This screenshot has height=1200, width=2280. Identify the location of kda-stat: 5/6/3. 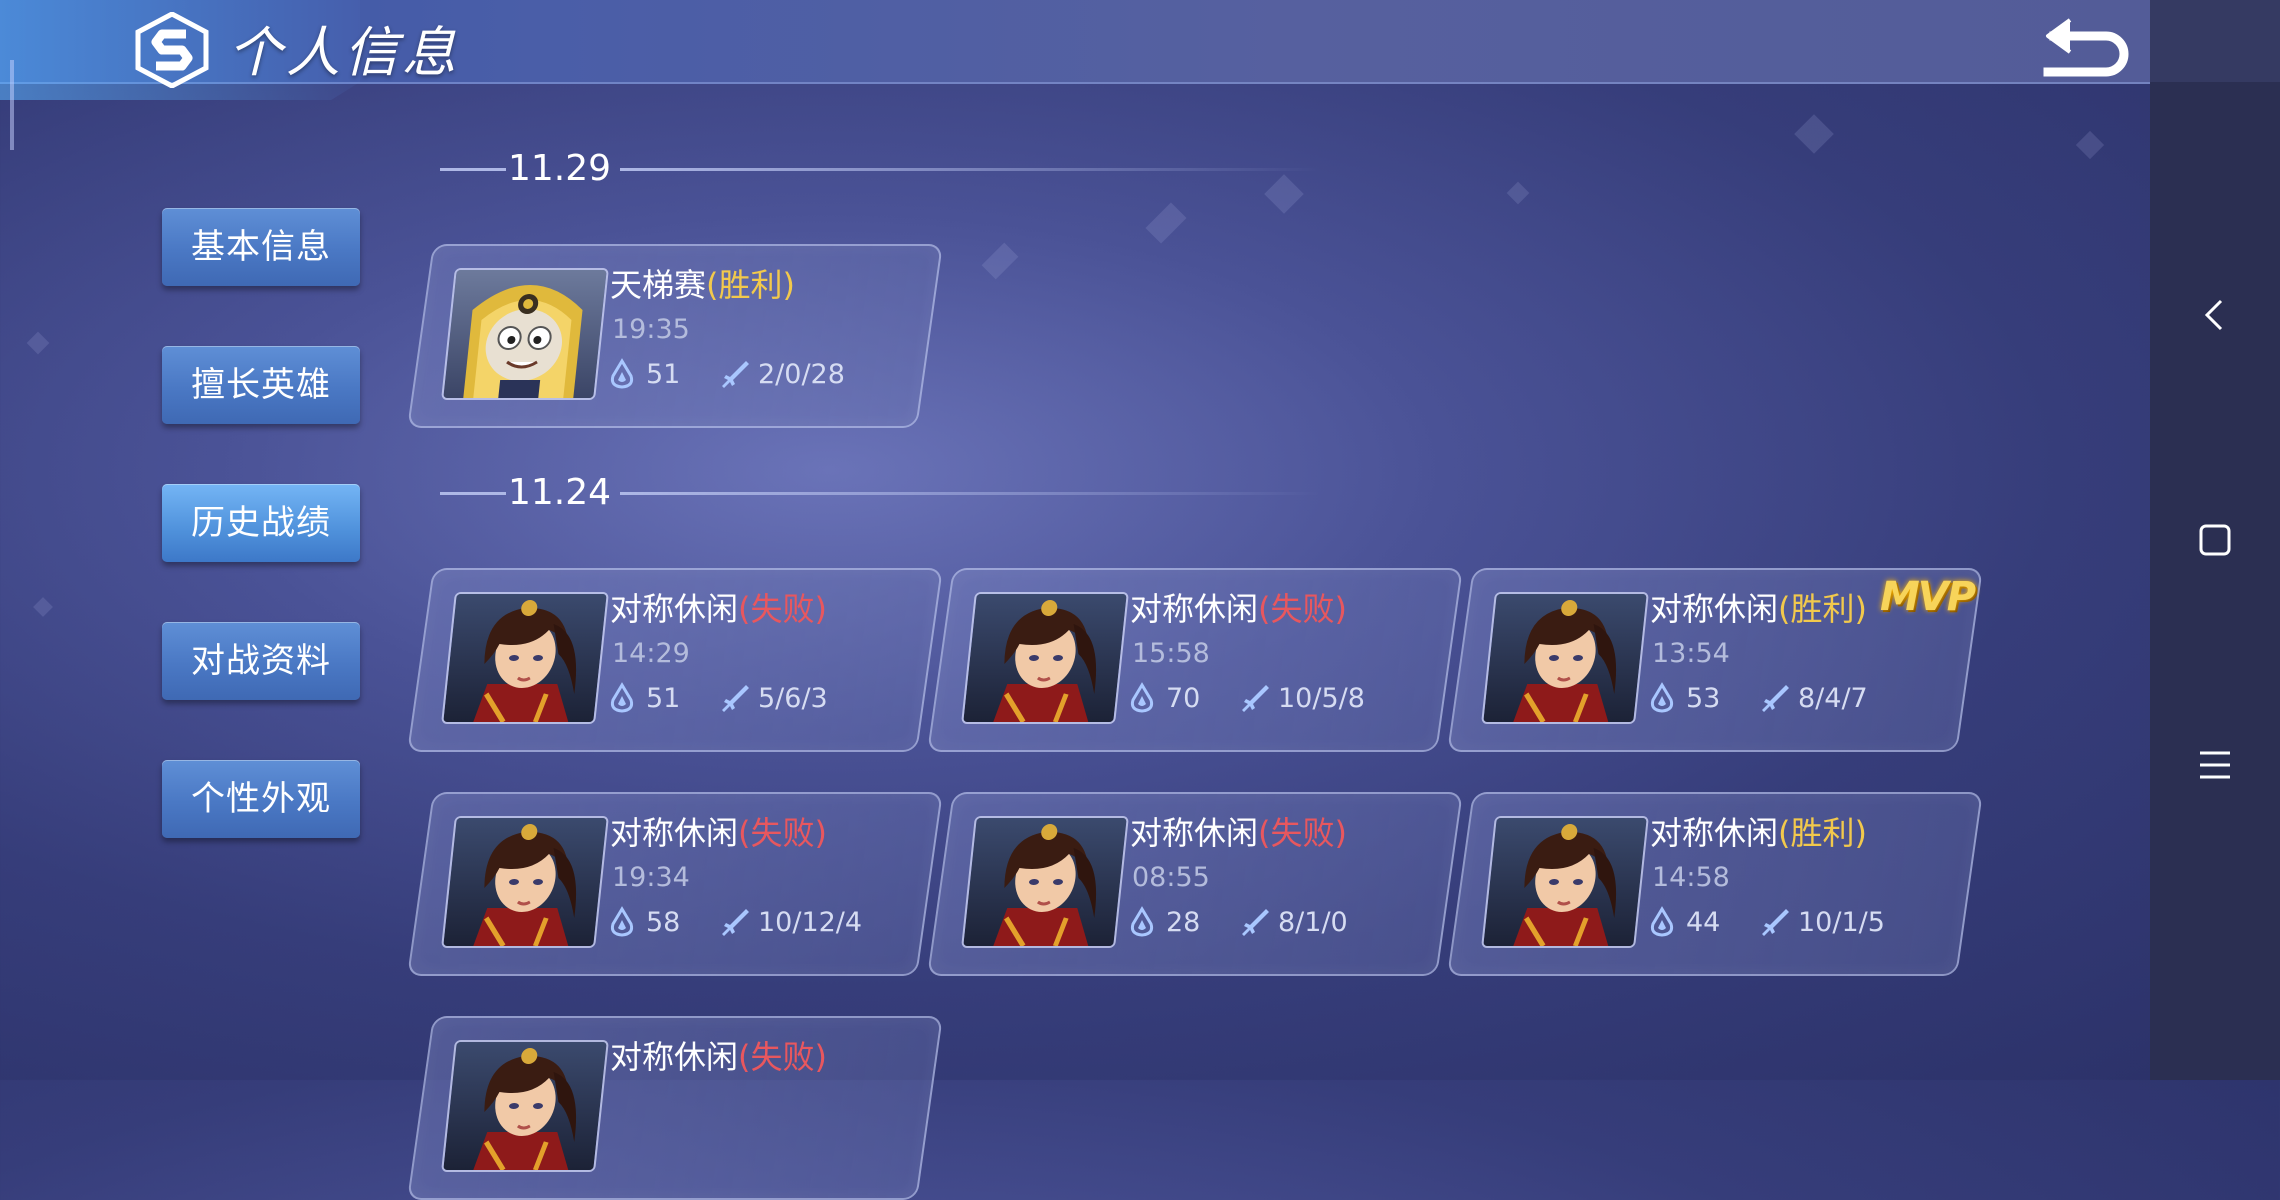
(773, 698).